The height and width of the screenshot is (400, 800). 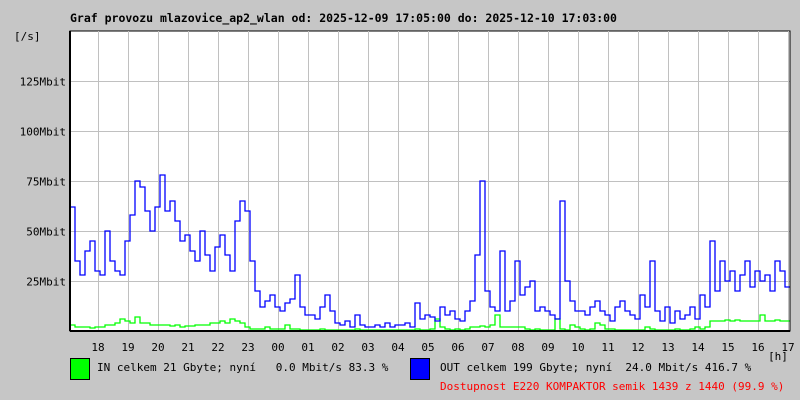 I want to click on y-tick-label: 100Mbit, so click(x=43, y=132).